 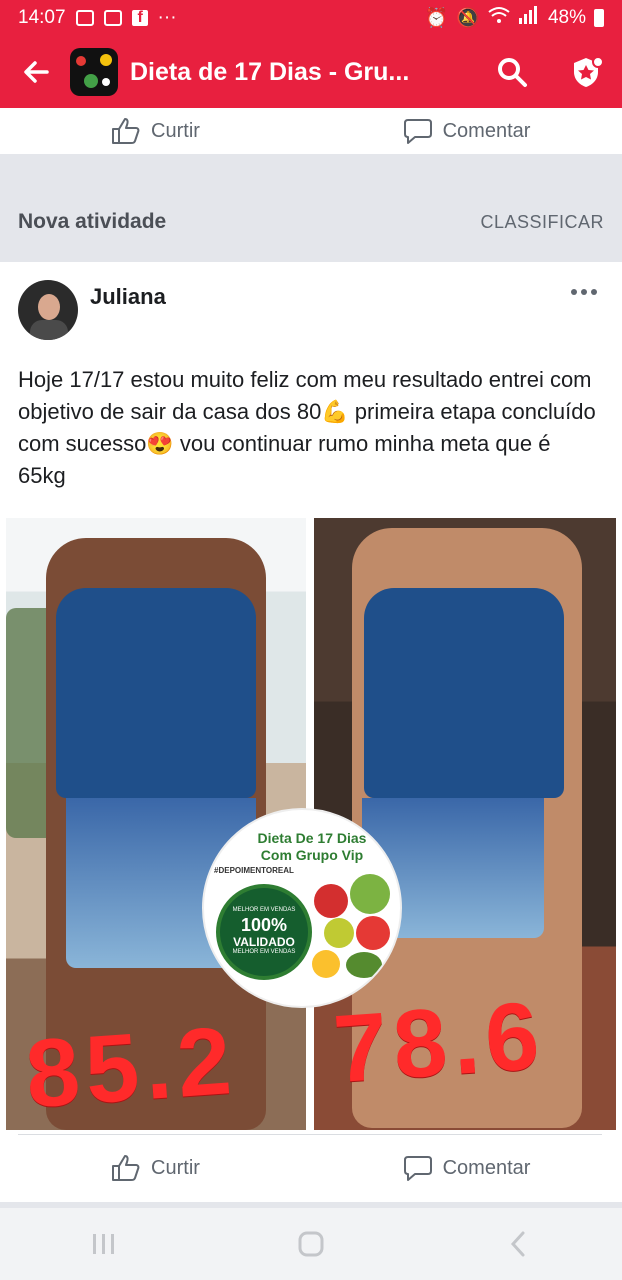 What do you see at coordinates (312, 846) in the screenshot?
I see `seal-title: Dieta De 17 Dias Com Grupo Vip` at bounding box center [312, 846].